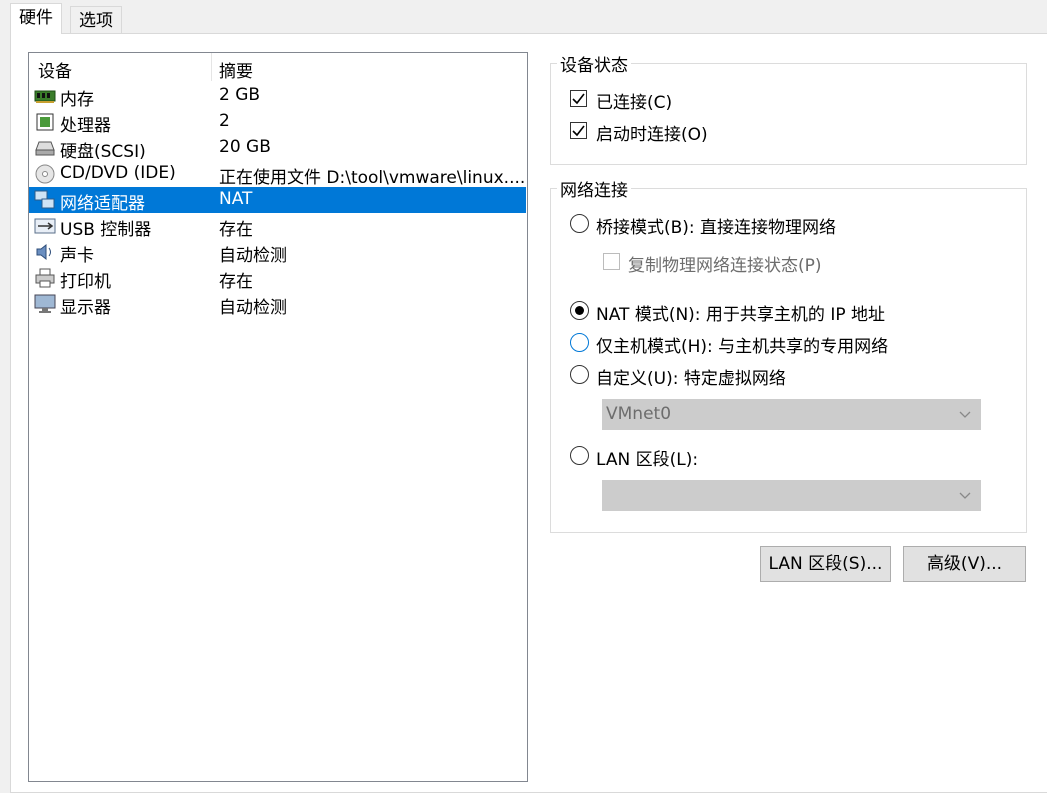 The width and height of the screenshot is (1047, 793). I want to click on column-header-device: 设备, so click(55, 69).